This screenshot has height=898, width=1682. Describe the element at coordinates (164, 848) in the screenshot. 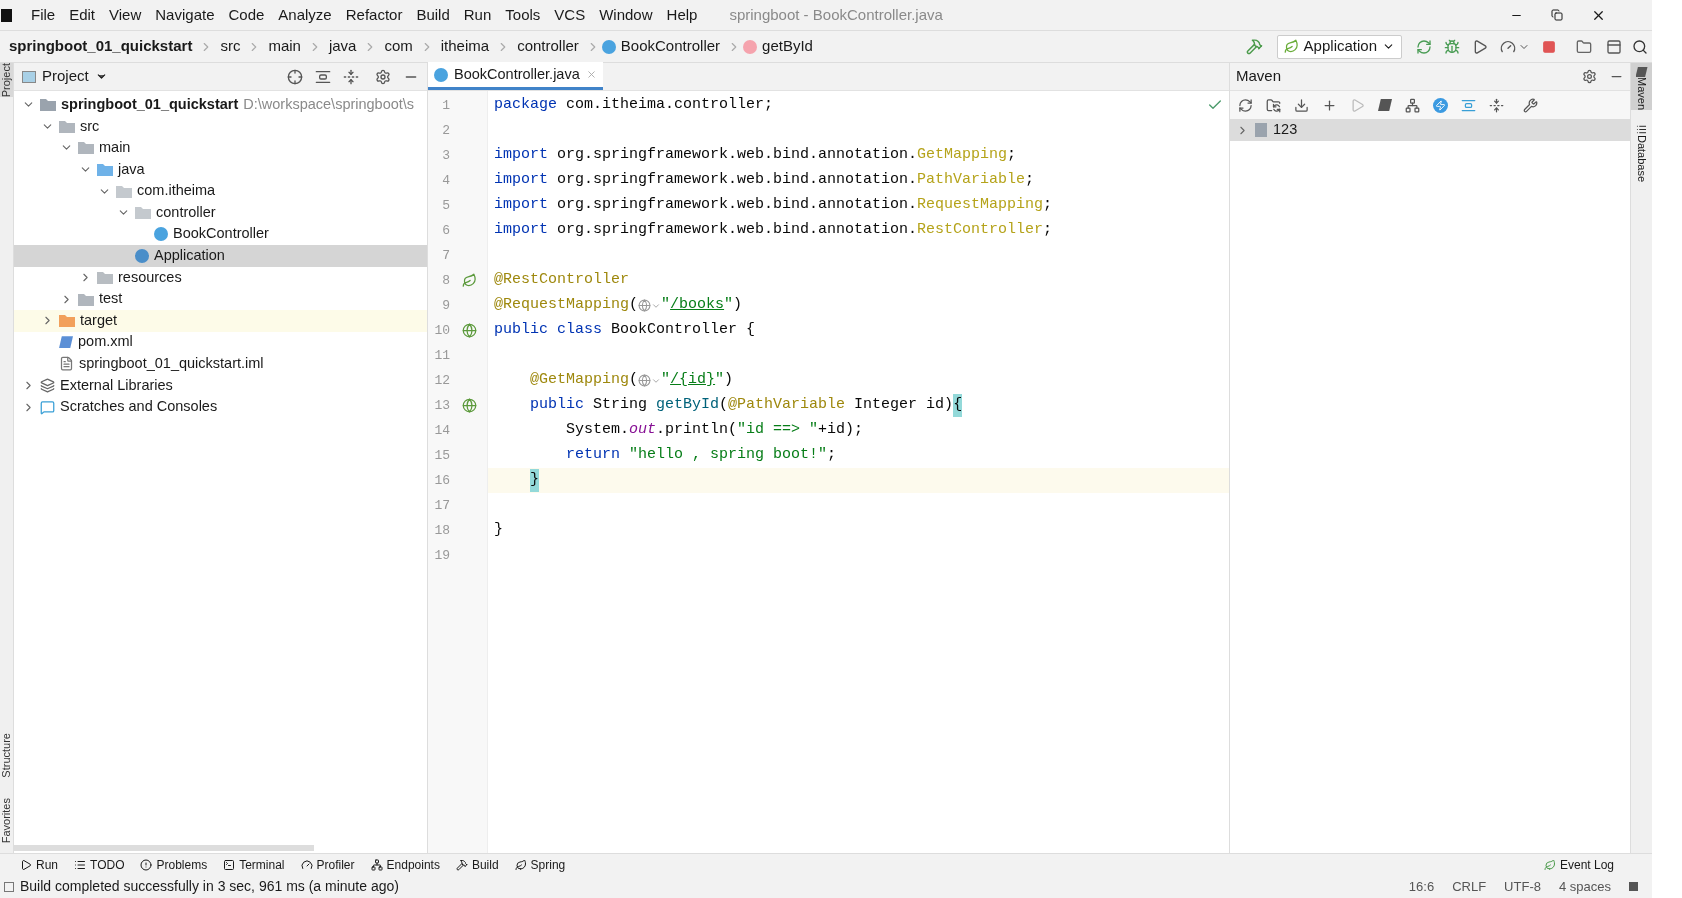

I see `scrollbar` at that location.